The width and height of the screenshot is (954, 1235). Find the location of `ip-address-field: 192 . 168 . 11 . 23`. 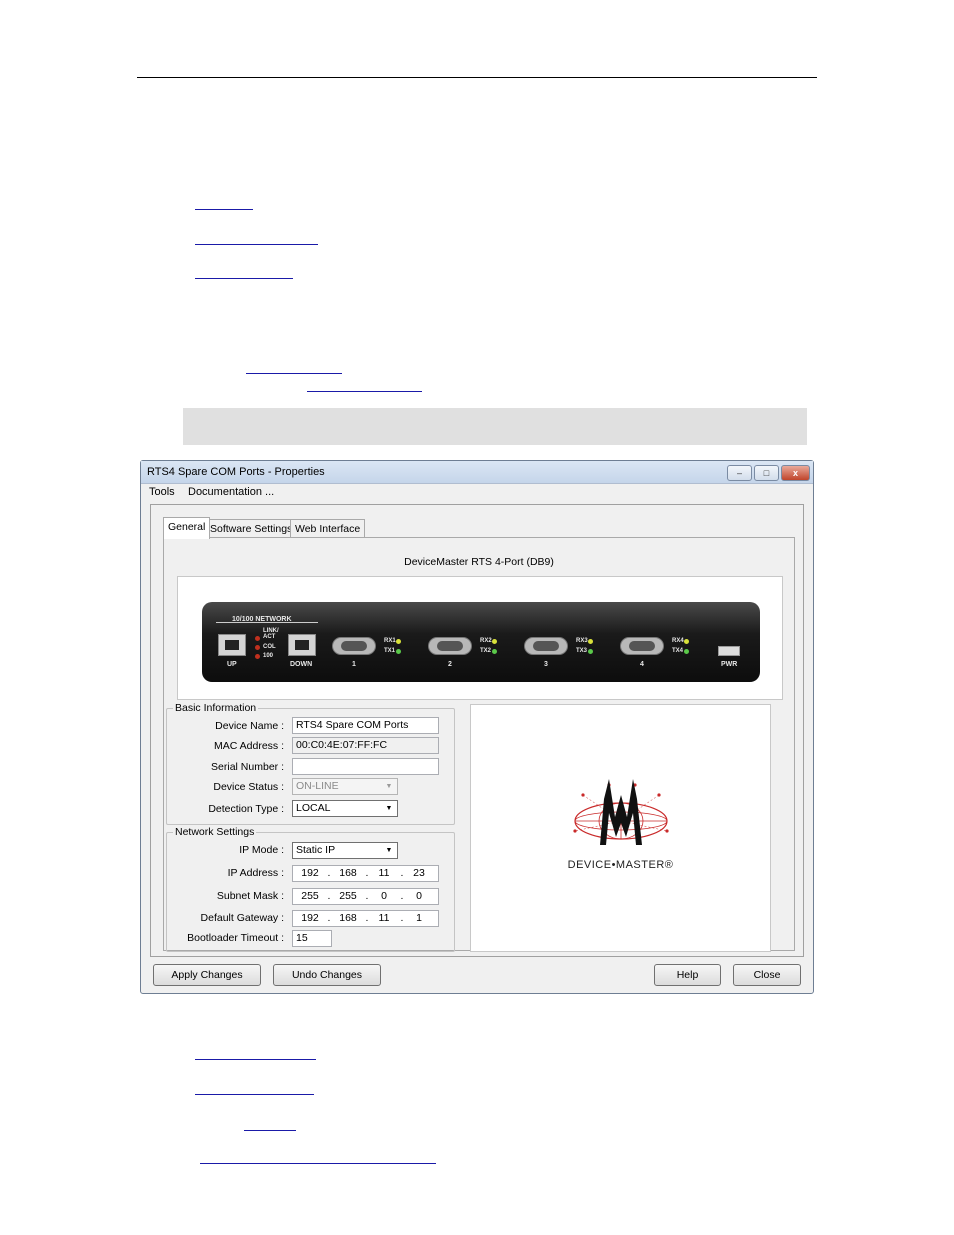

ip-address-field: 192 . 168 . 11 . 23 is located at coordinates (365, 873).